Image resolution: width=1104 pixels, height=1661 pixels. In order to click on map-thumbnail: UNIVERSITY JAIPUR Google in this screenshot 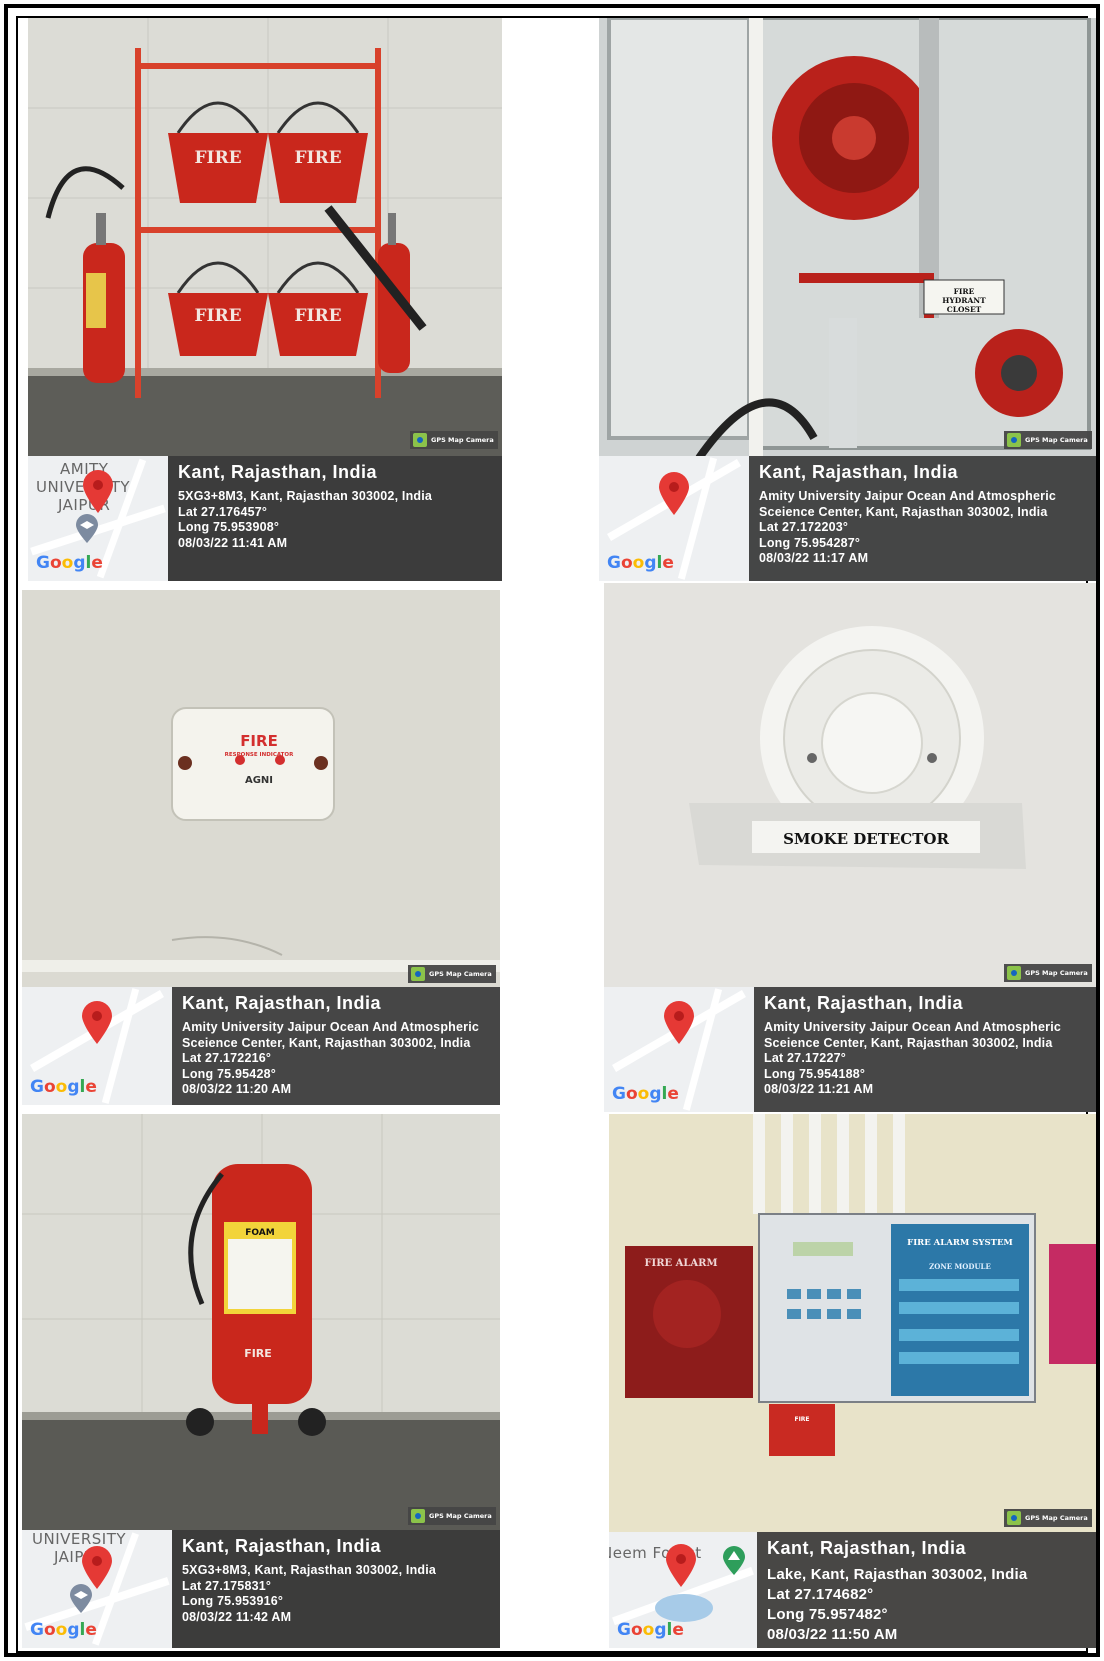, I will do `click(97, 1589)`.